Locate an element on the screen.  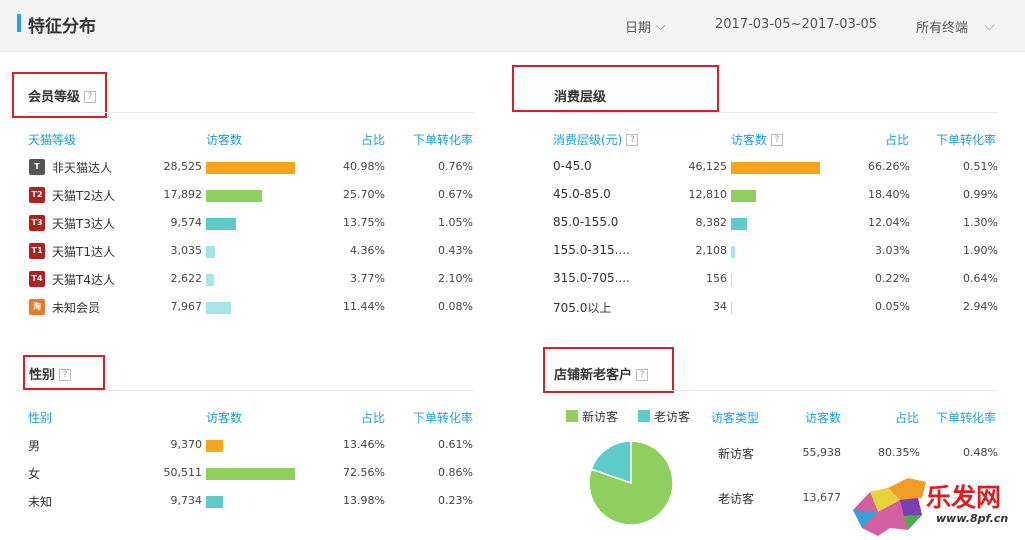
legend-label-new: 新访客 is located at coordinates (600, 417).